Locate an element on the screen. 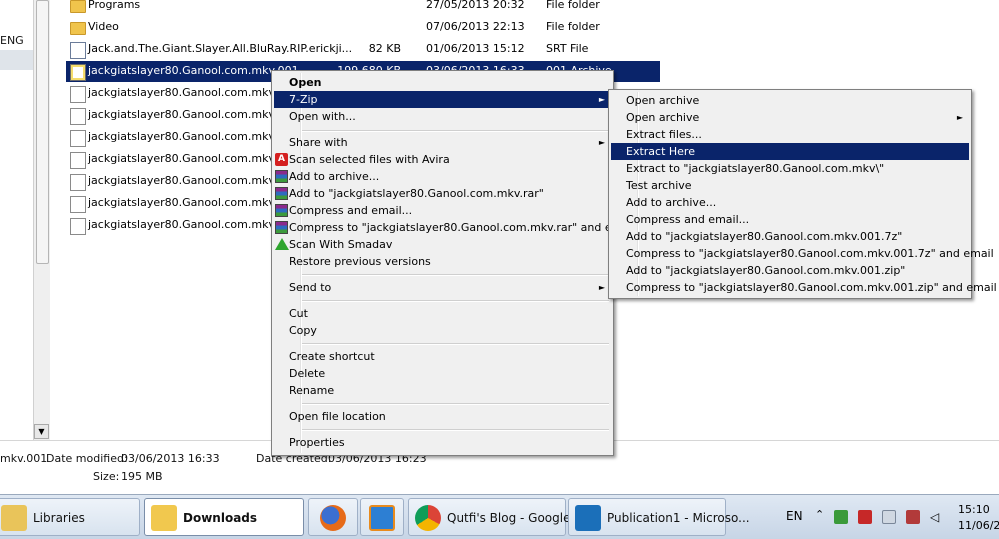 The image size is (999, 539). file-name: Video is located at coordinates (103, 26).